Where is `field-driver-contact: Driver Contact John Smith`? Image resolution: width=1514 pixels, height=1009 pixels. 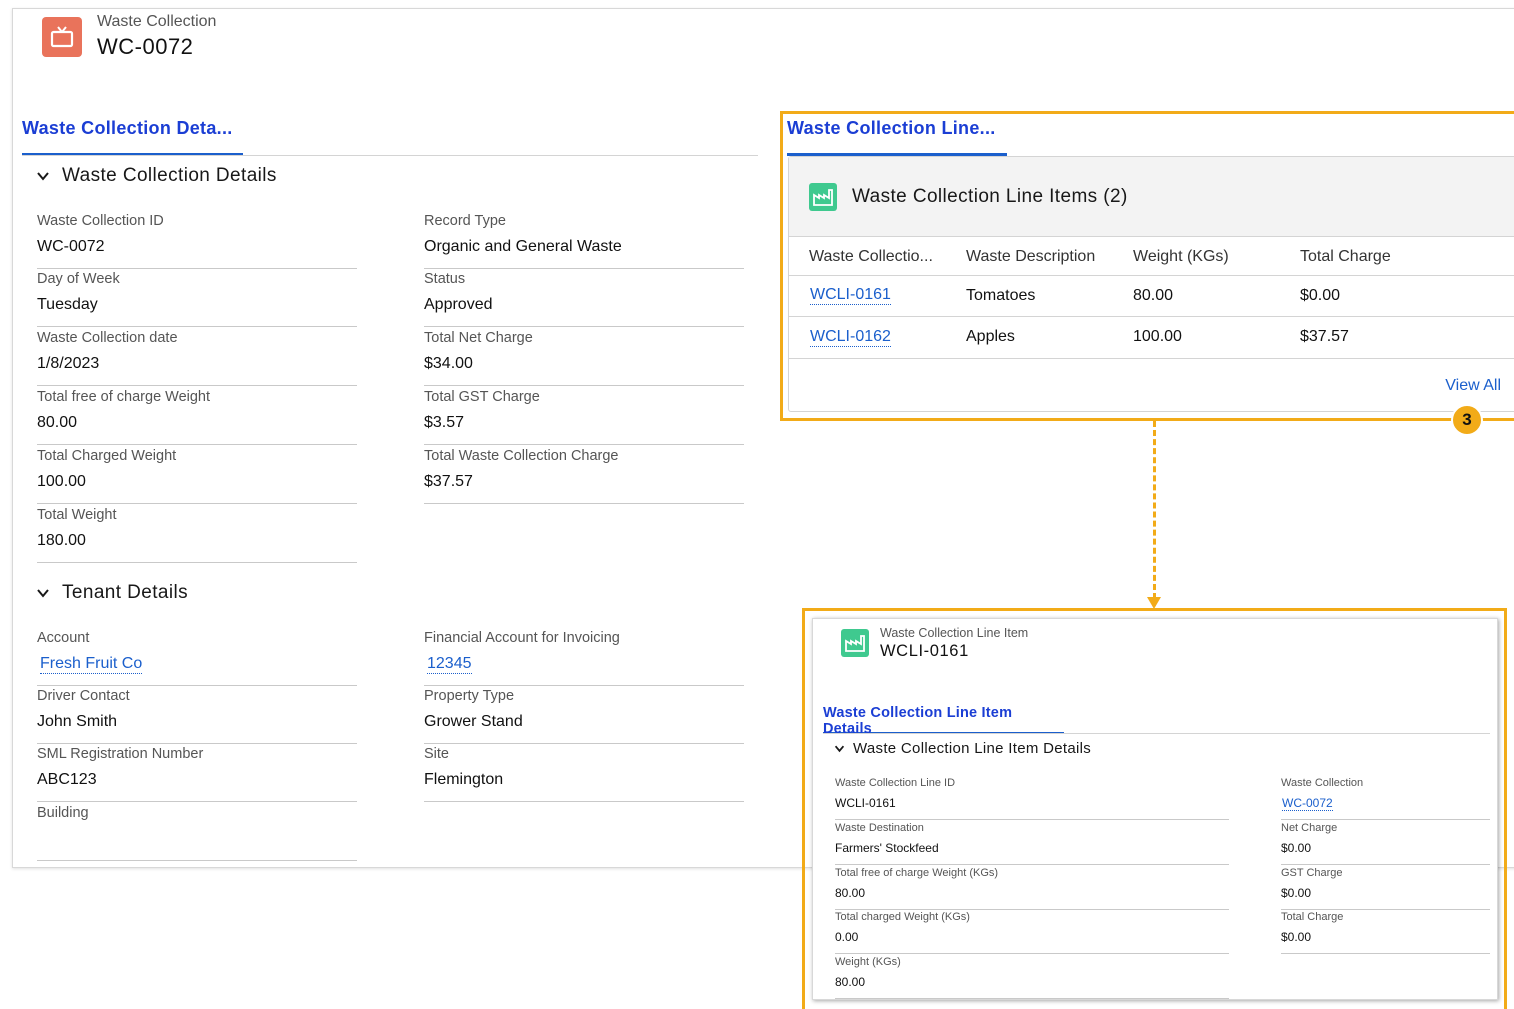 field-driver-contact: Driver Contact John Smith is located at coordinates (197, 716).